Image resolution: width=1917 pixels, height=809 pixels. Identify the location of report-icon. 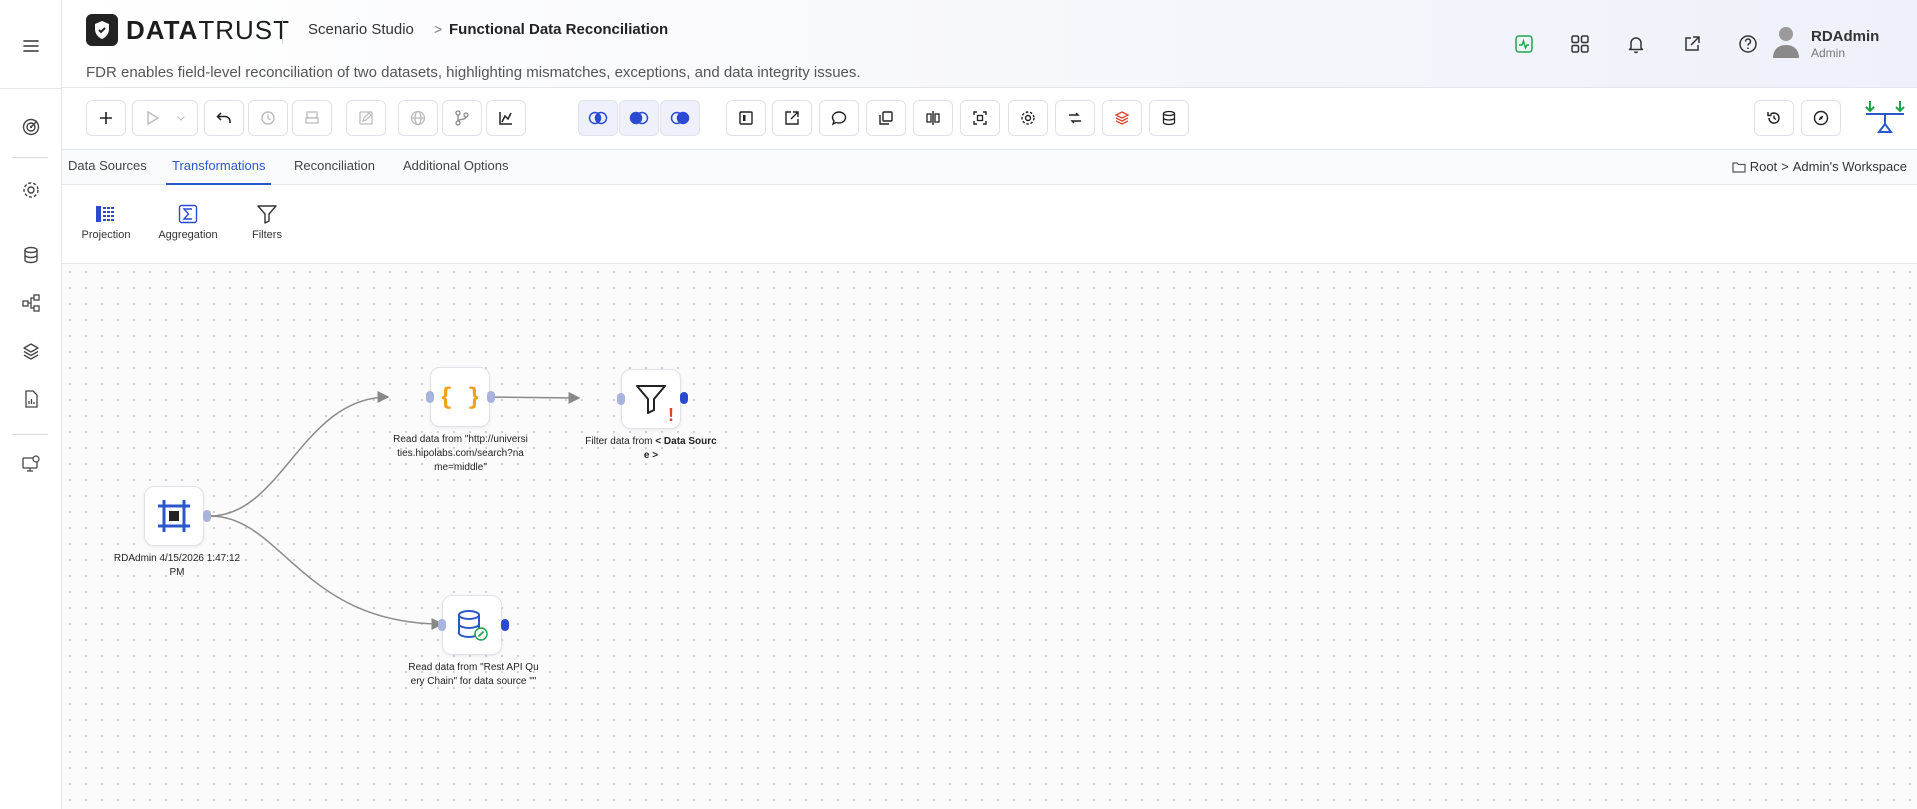
(31, 399).